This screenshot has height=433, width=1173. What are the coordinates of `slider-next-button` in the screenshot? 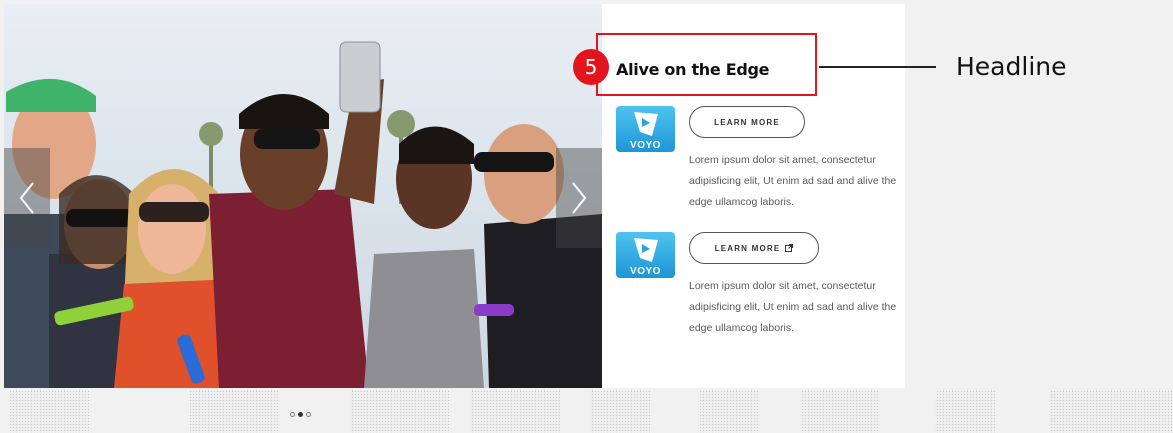 It's located at (579, 198).